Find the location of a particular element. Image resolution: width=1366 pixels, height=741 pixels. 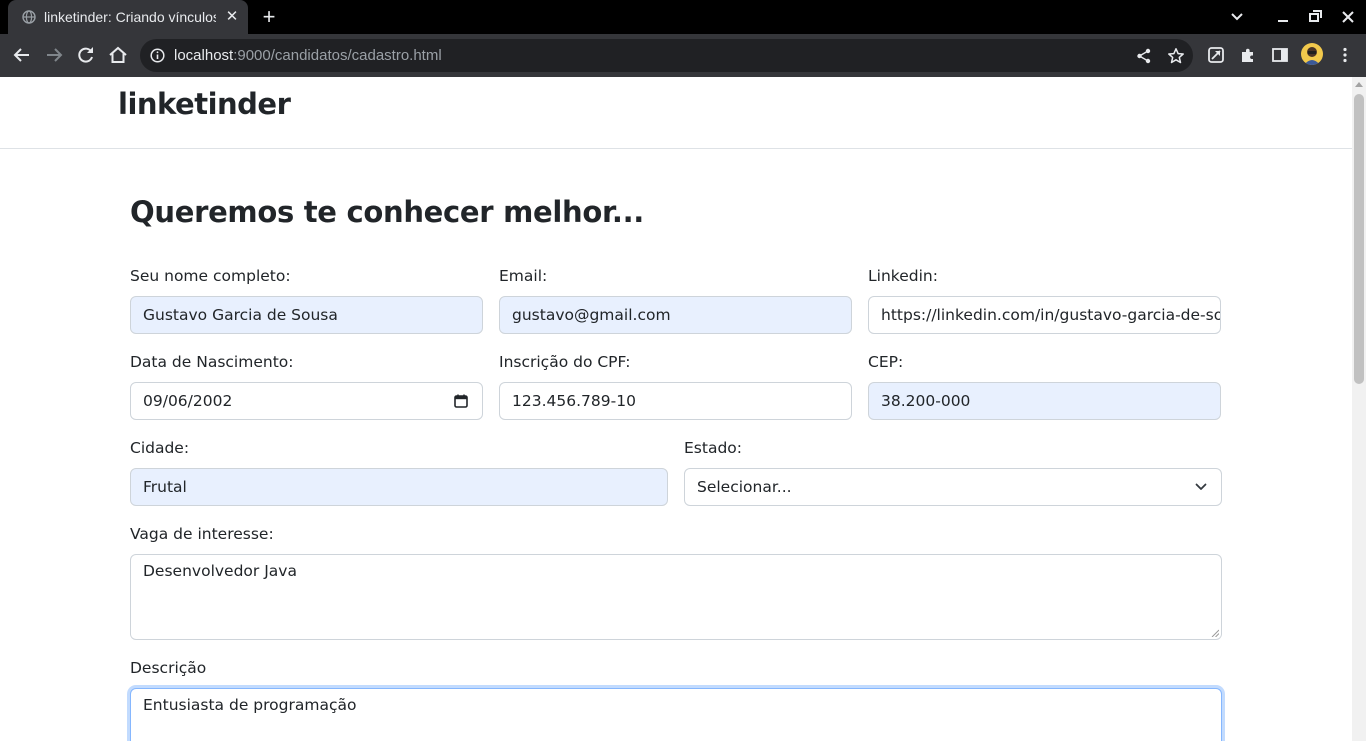

linkedin-label: Linkedin: is located at coordinates (903, 276).